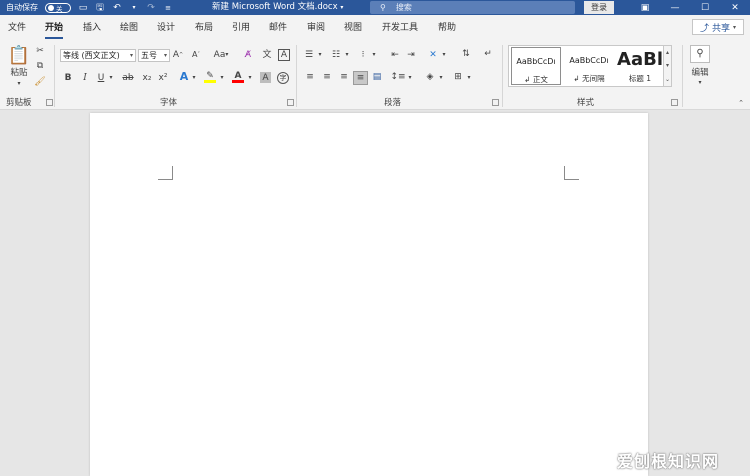 Image resolution: width=750 pixels, height=476 pixels. Describe the element at coordinates (196, 55) in the screenshot. I see `shrink-font-icon: Aˇ` at that location.